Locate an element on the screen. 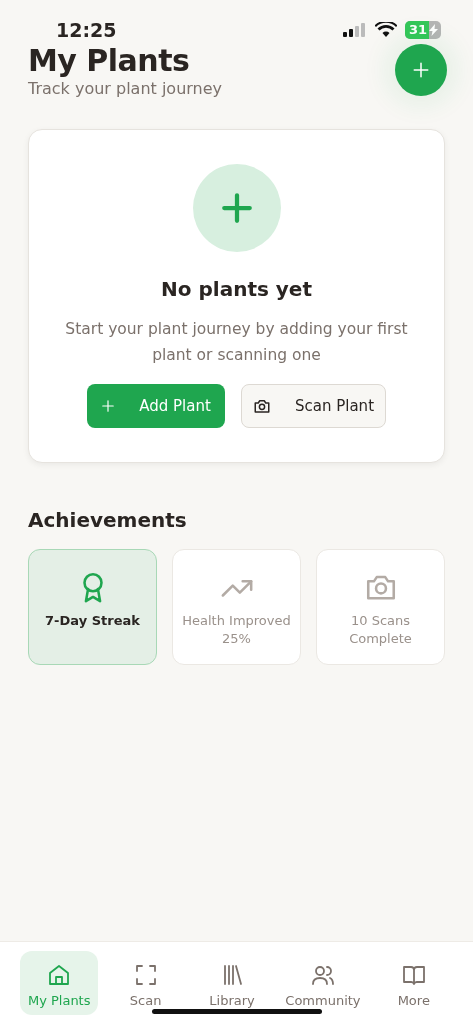 Image resolution: width=473 pixels, height=1024 pixels. tab-item: My Plants is located at coordinates (59, 983).